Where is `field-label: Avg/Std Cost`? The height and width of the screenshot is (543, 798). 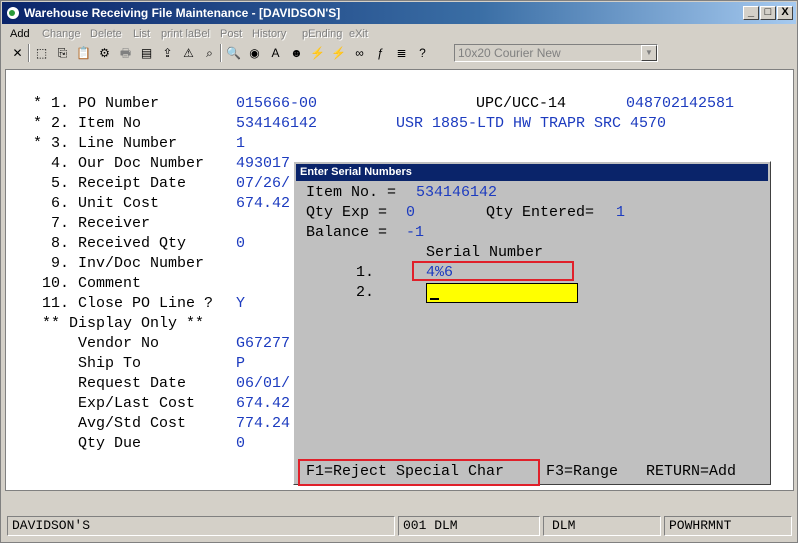
field-label: Avg/Std Cost is located at coordinates (123, 423).